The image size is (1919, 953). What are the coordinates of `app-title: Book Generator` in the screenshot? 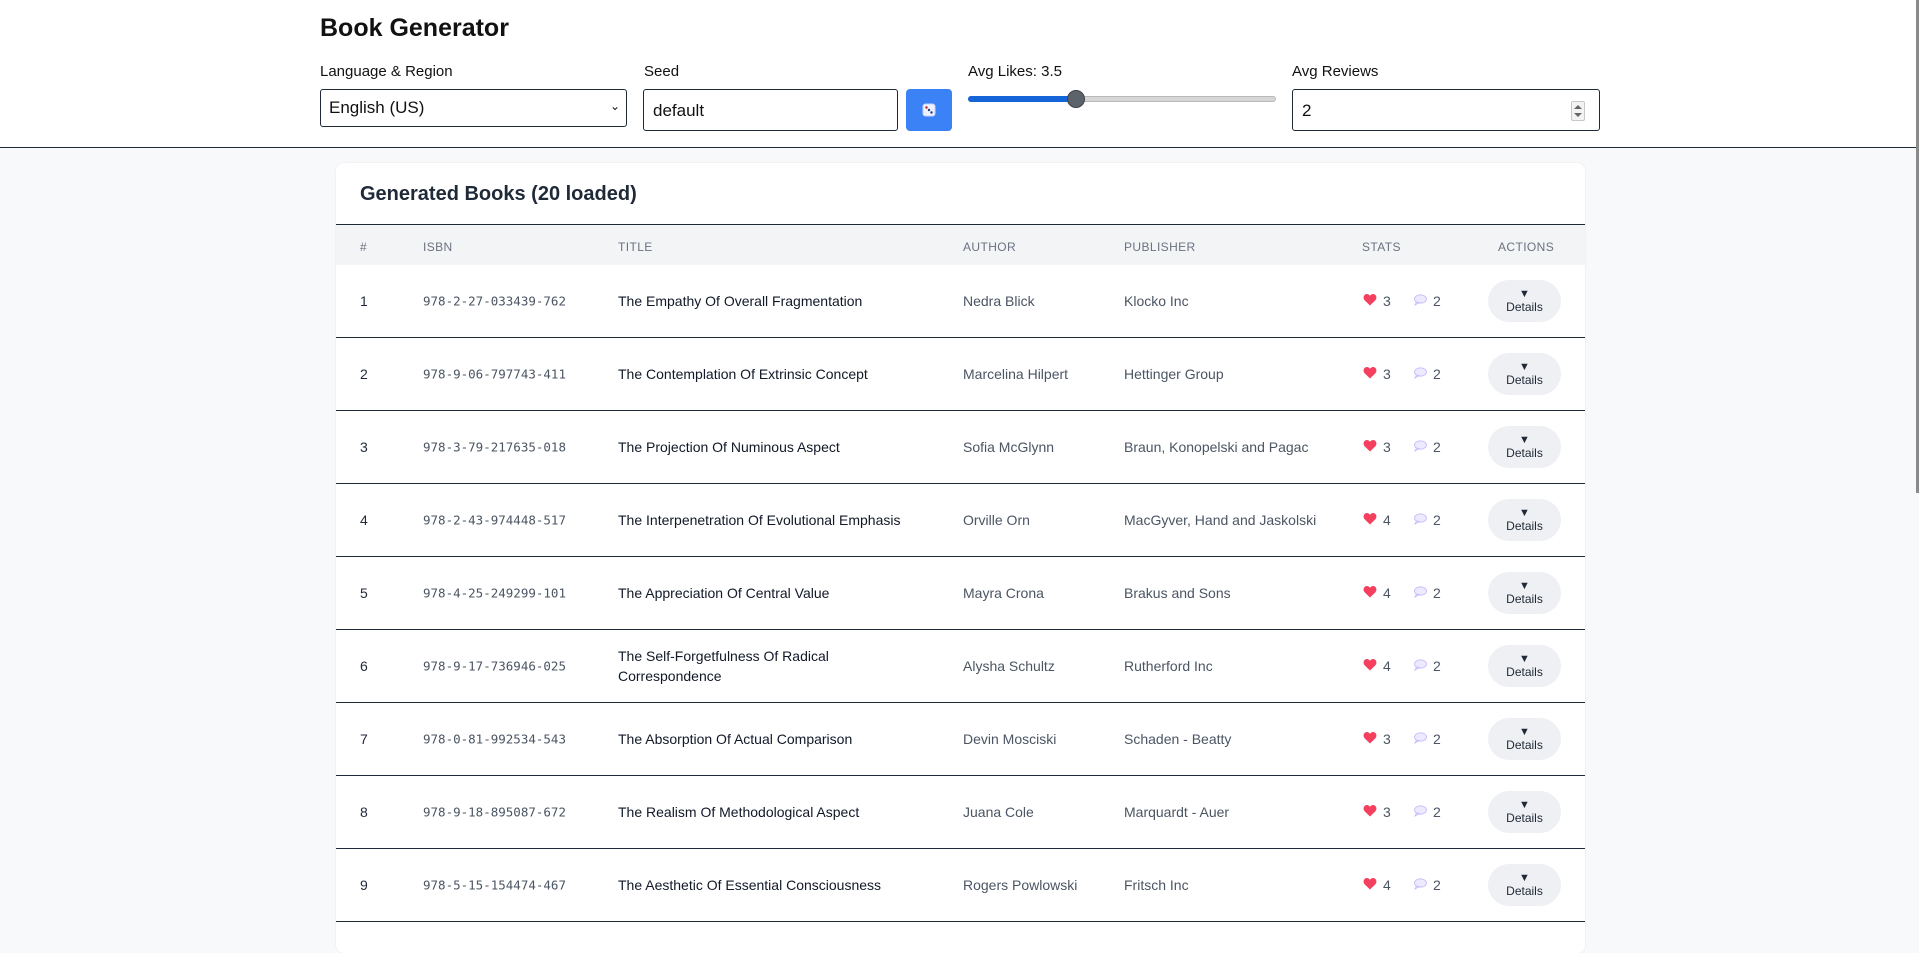 It's located at (414, 28).